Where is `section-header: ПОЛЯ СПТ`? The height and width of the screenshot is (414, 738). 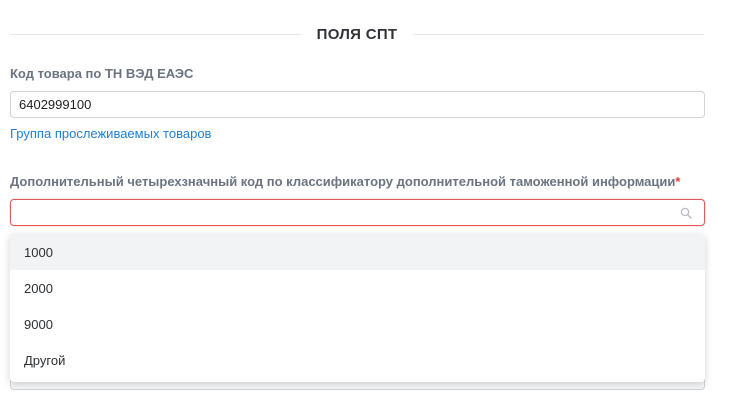
section-header: ПОЛЯ СПТ is located at coordinates (357, 34).